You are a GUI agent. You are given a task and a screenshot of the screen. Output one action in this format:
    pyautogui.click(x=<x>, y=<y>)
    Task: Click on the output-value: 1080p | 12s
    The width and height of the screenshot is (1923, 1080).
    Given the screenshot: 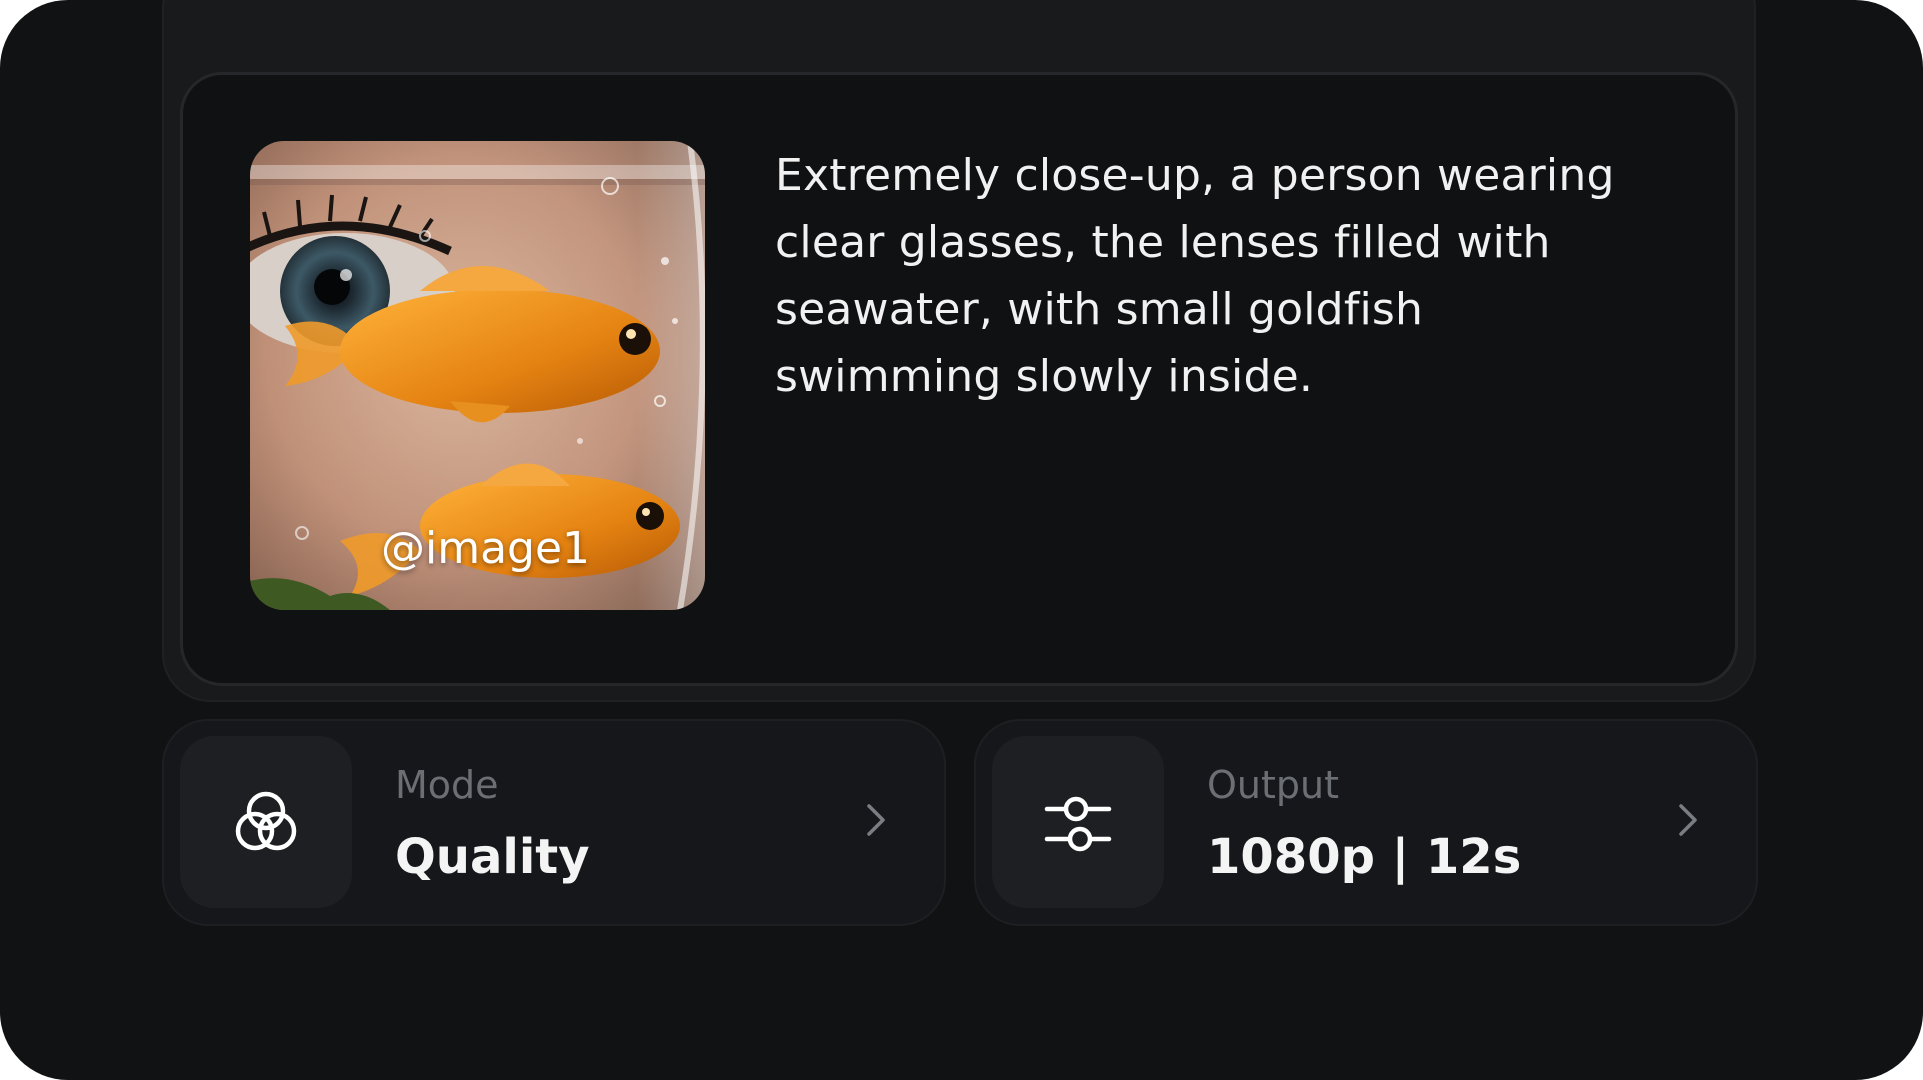 What is the action you would take?
    pyautogui.click(x=1364, y=857)
    